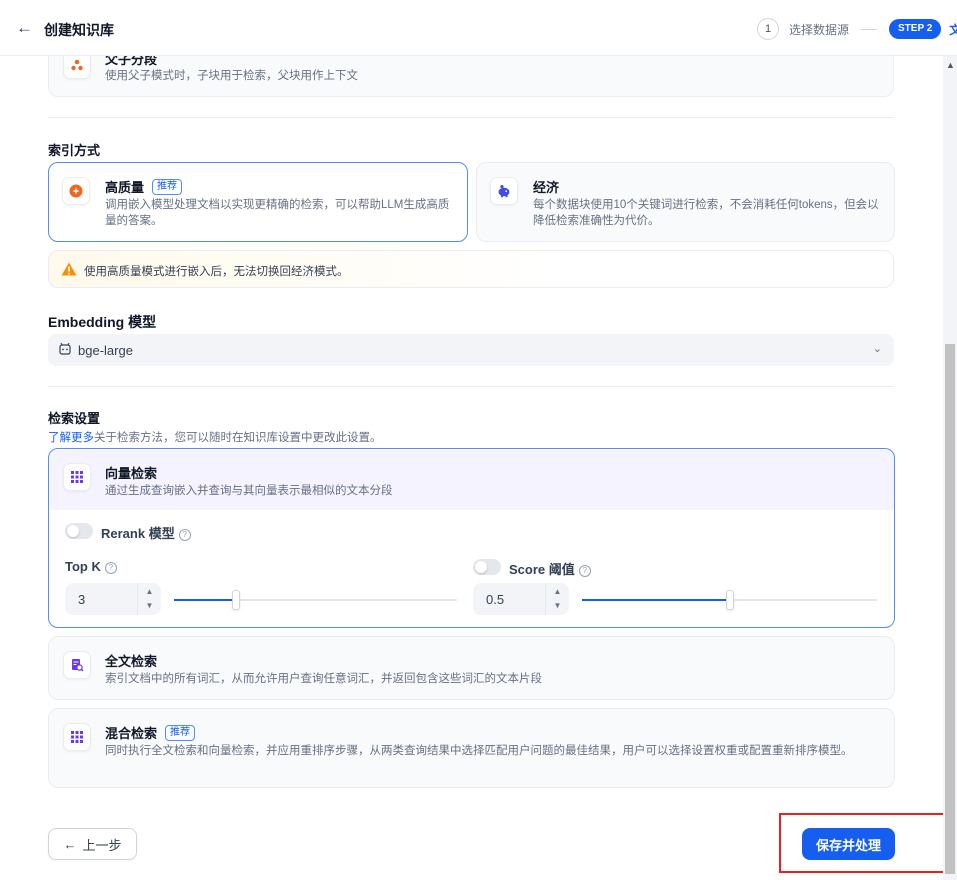  I want to click on warning-text: 使用高质量模式进行嵌入后，无法切换回经济模式。, so click(216, 272).